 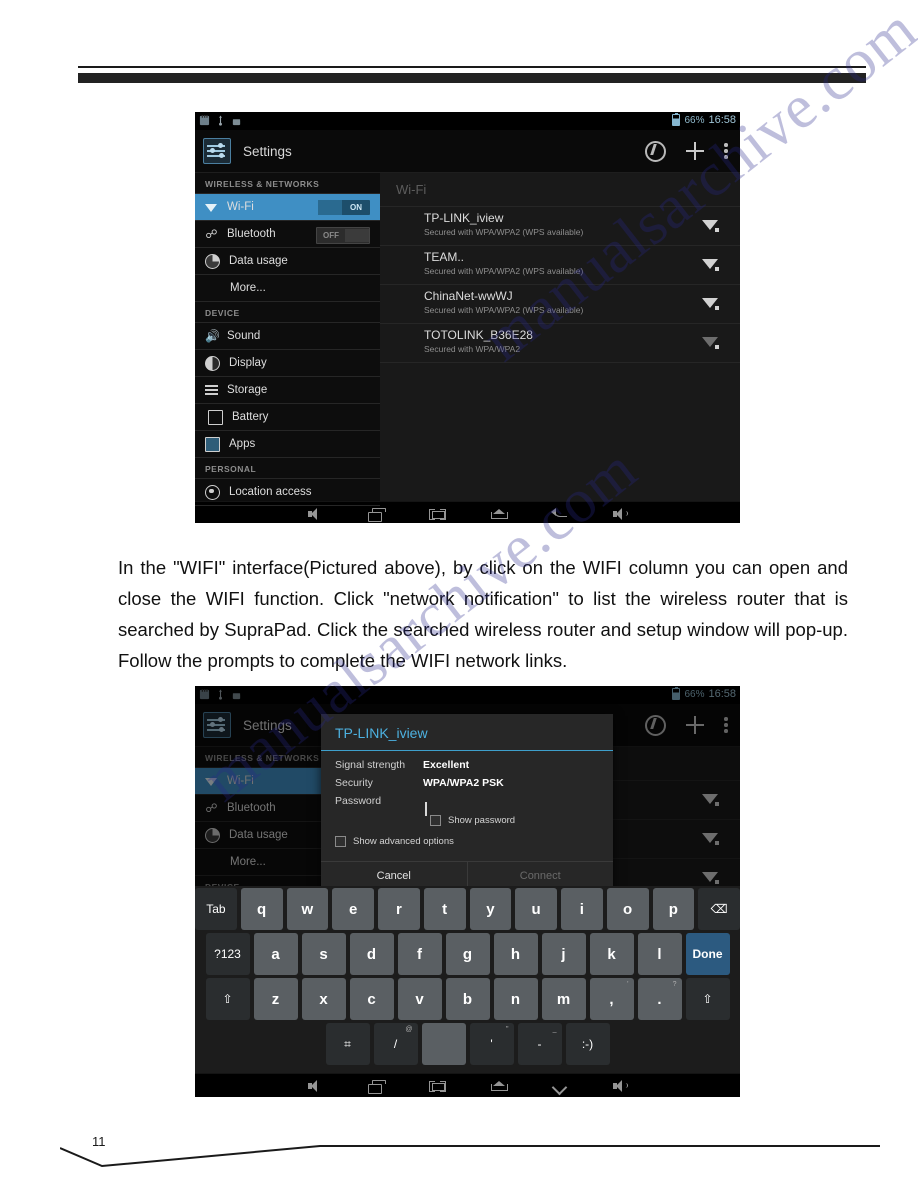 What do you see at coordinates (587, 1044) in the screenshot?
I see `key-emoticon: :-)` at bounding box center [587, 1044].